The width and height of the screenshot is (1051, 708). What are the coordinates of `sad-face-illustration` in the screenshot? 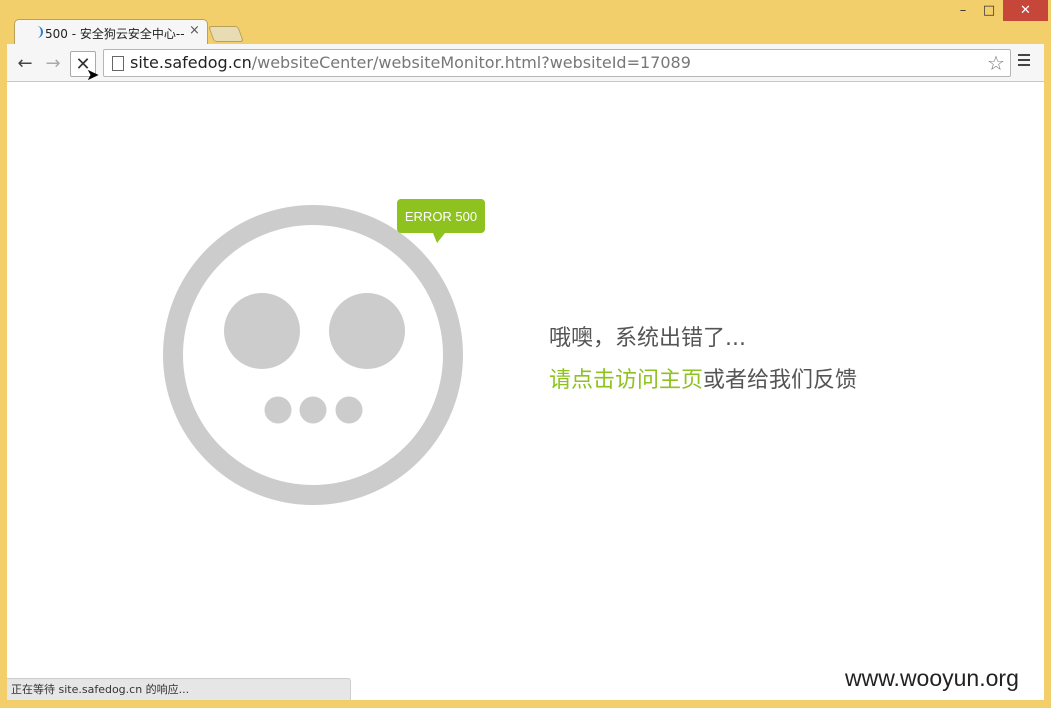 It's located at (313, 355).